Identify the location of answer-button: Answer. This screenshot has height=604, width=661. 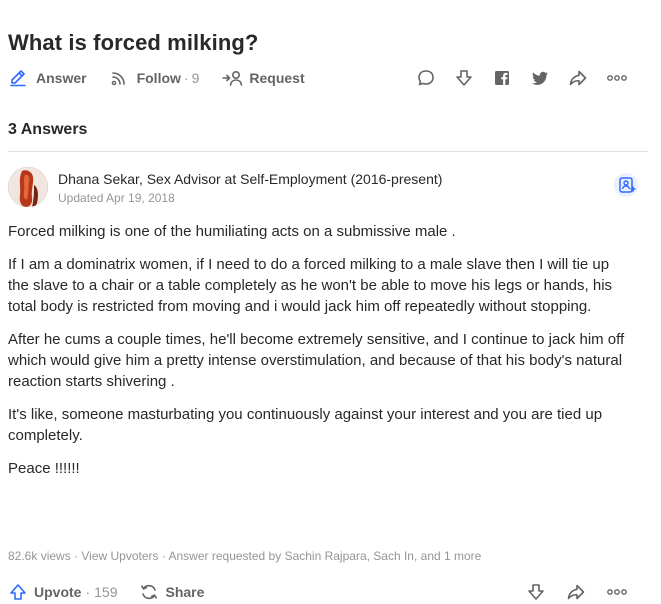
(47, 78).